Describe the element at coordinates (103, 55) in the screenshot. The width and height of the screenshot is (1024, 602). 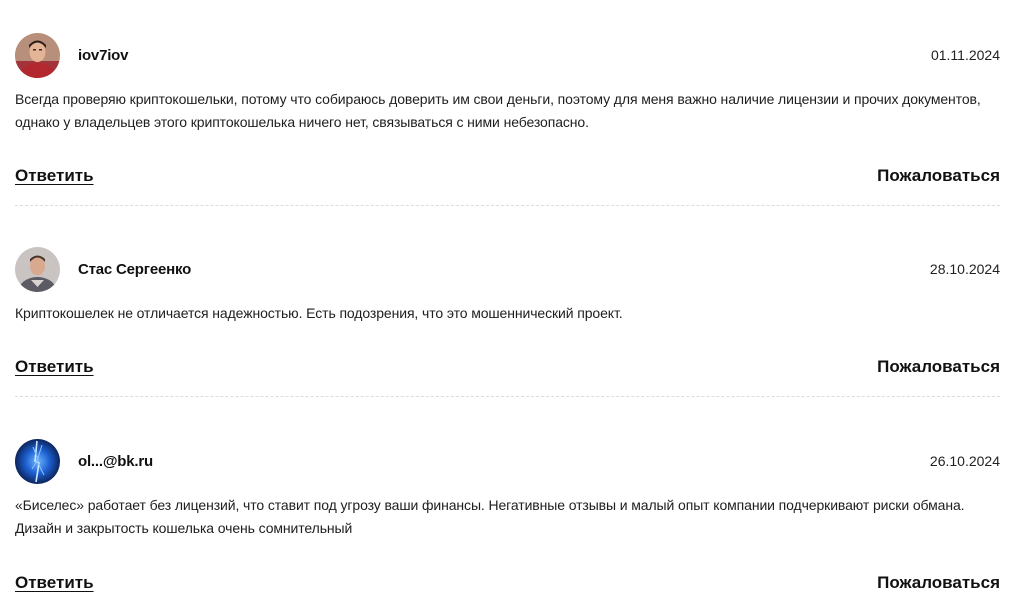
I see `comment-author: iov7iov` at that location.